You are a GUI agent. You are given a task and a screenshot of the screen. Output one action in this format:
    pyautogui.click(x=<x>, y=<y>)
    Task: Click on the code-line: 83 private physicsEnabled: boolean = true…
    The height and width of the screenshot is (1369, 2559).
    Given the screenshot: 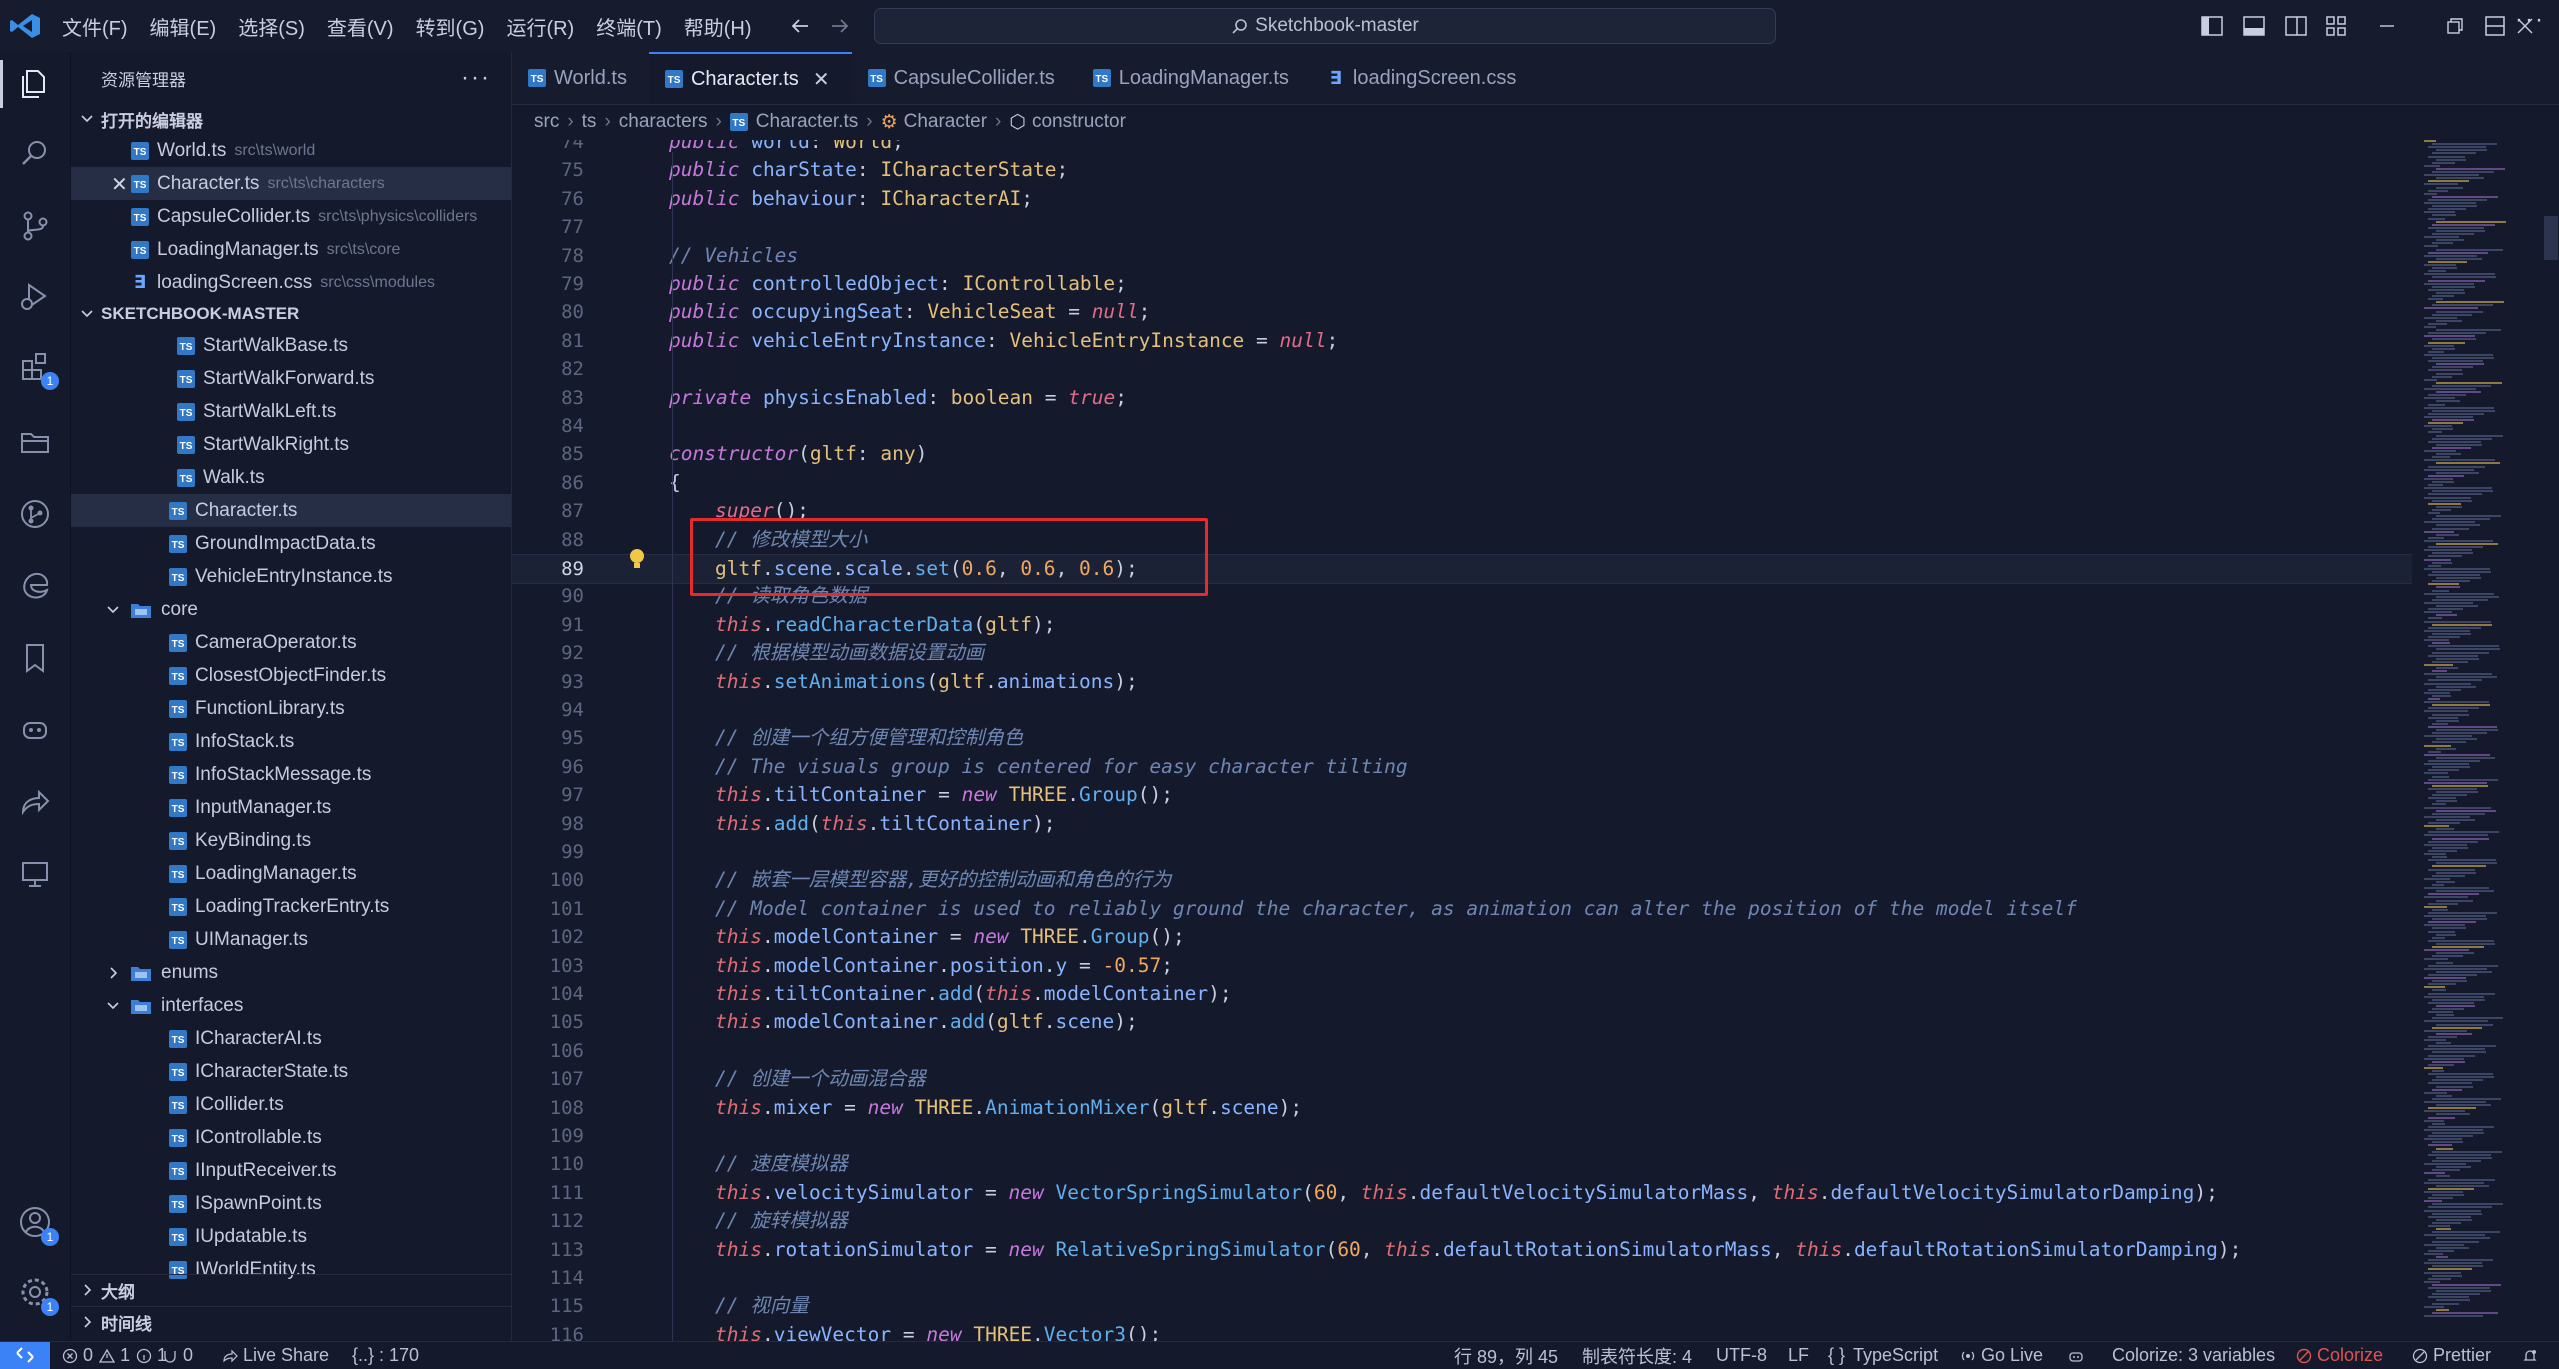 What is the action you would take?
    pyautogui.click(x=1462, y=398)
    